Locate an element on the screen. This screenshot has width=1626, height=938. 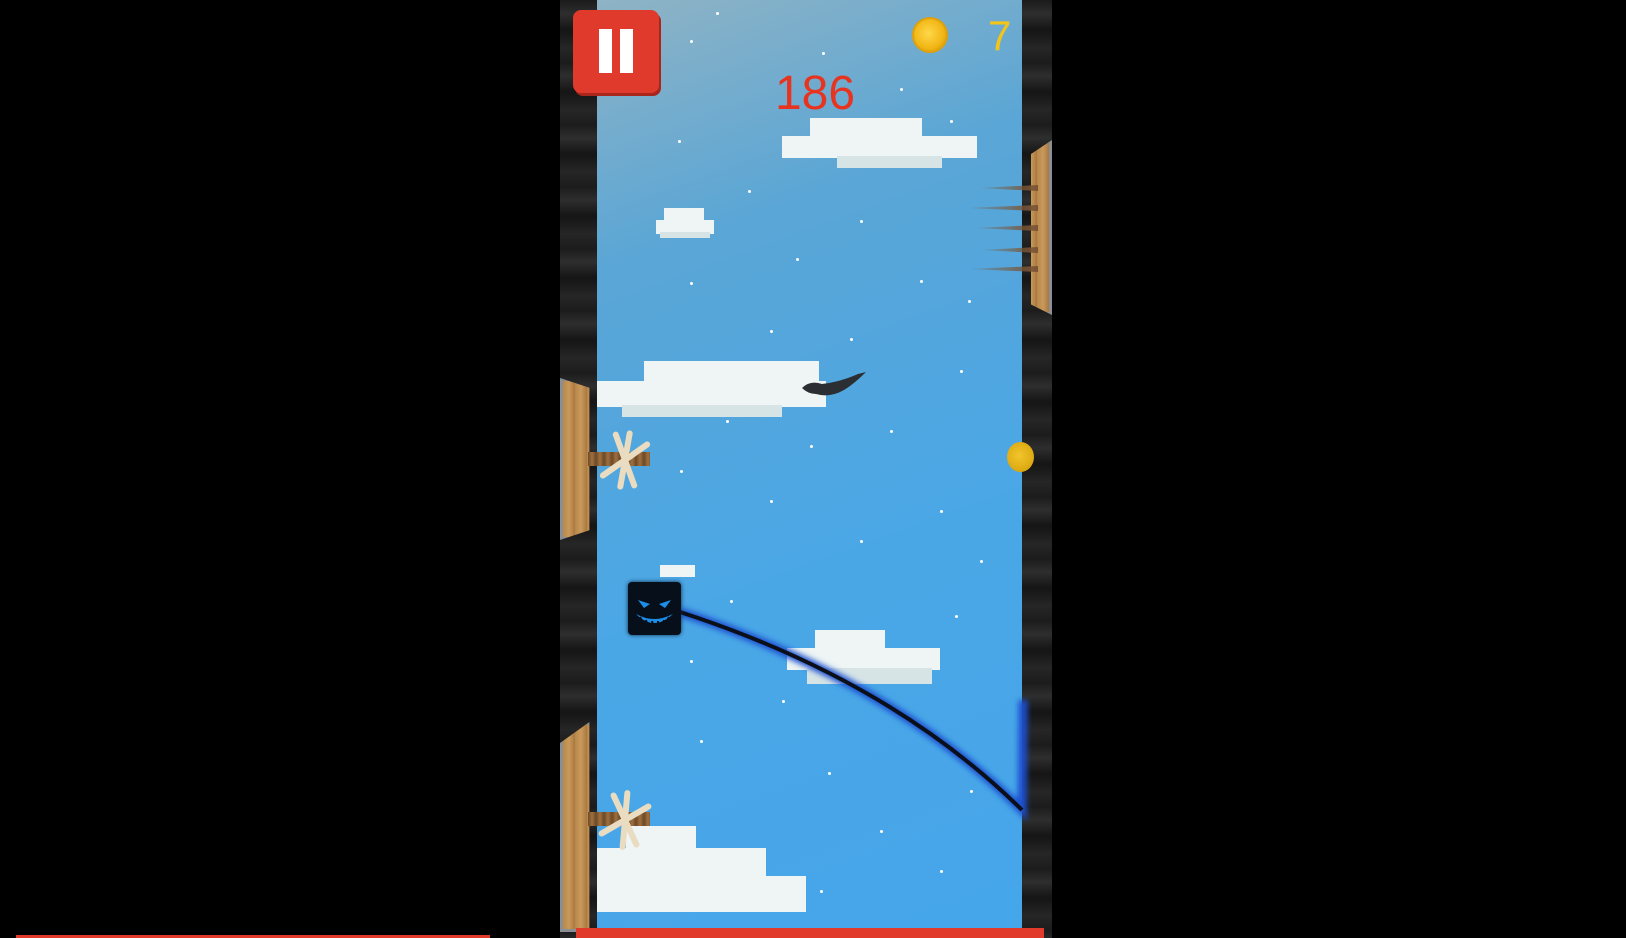
pause-button is located at coordinates (616, 51).